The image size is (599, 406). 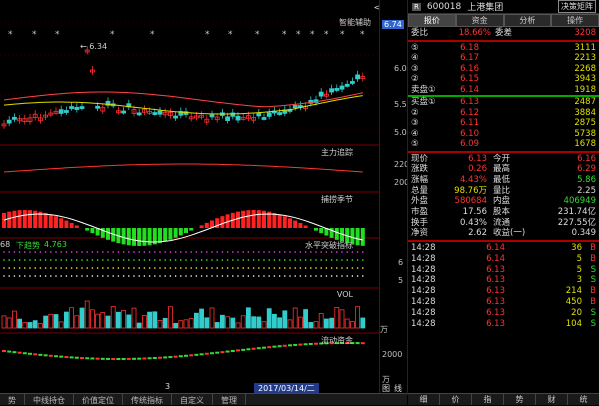 I want to click on quote-value: 17.56, so click(x=463, y=212).